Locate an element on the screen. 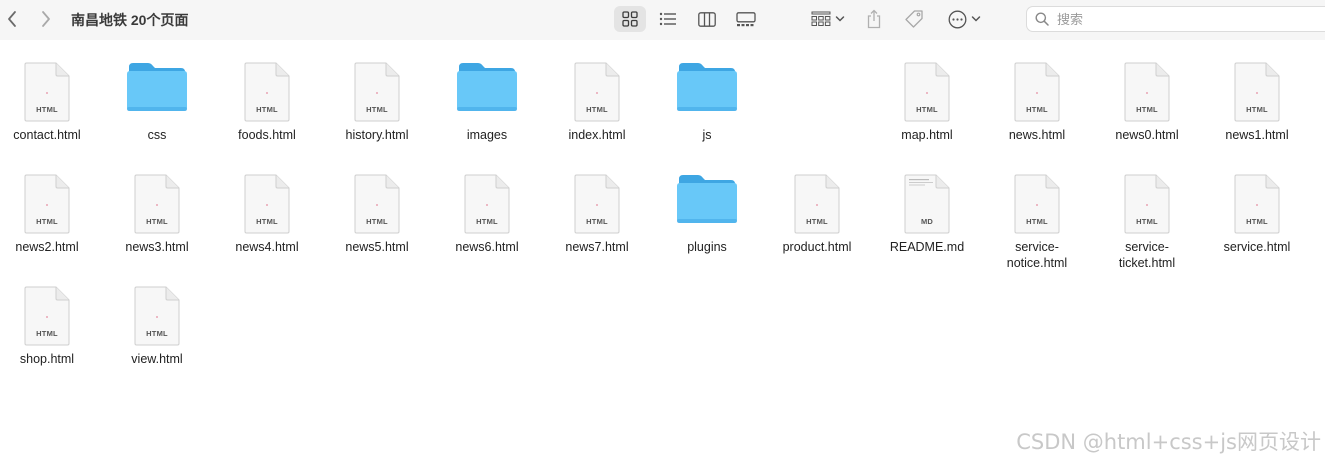 Image resolution: width=1325 pixels, height=464 pixels. column-view-button is located at coordinates (707, 19).